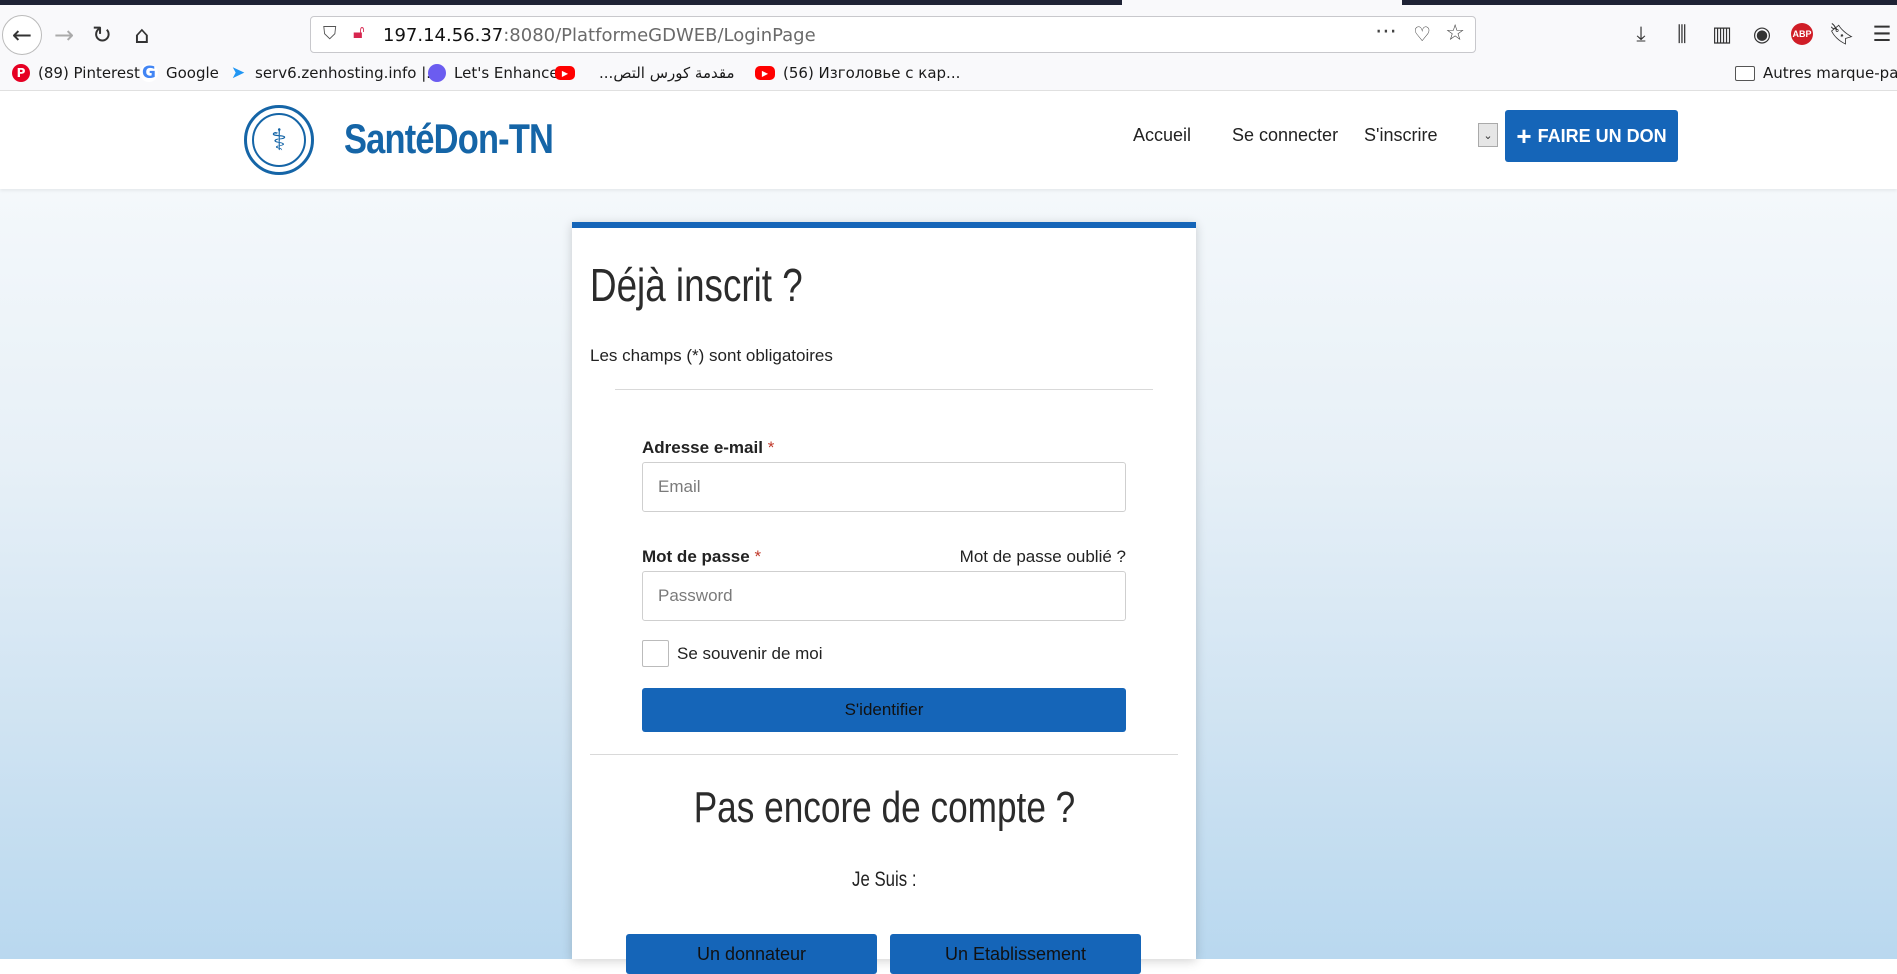 This screenshot has width=1897, height=974. Describe the element at coordinates (1400, 135) in the screenshot. I see `nav-signup-link: S'inscrire` at that location.